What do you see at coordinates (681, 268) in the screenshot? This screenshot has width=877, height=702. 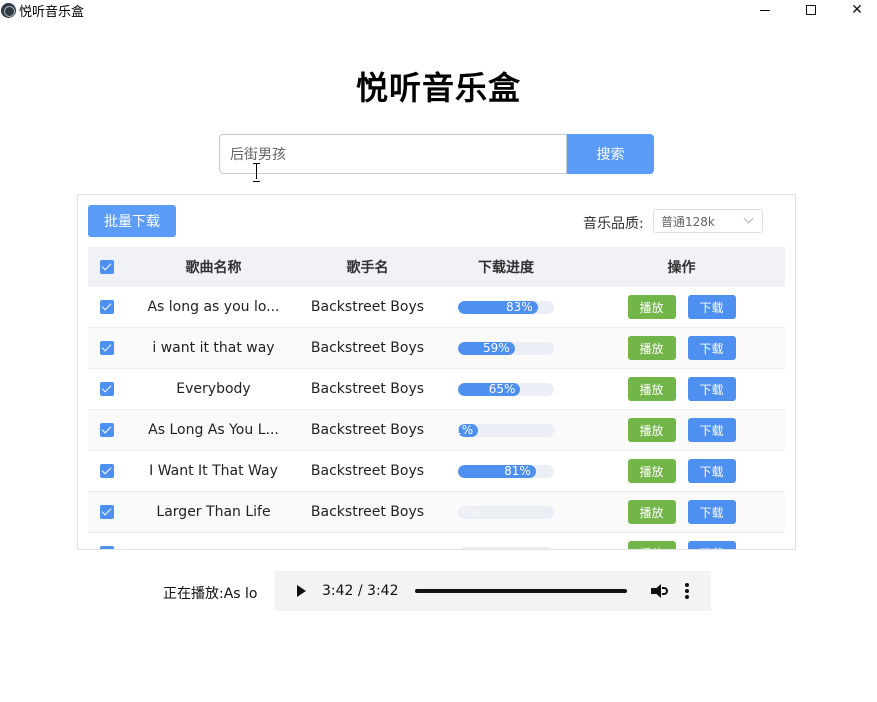 I see `column-header-actions: 操作` at bounding box center [681, 268].